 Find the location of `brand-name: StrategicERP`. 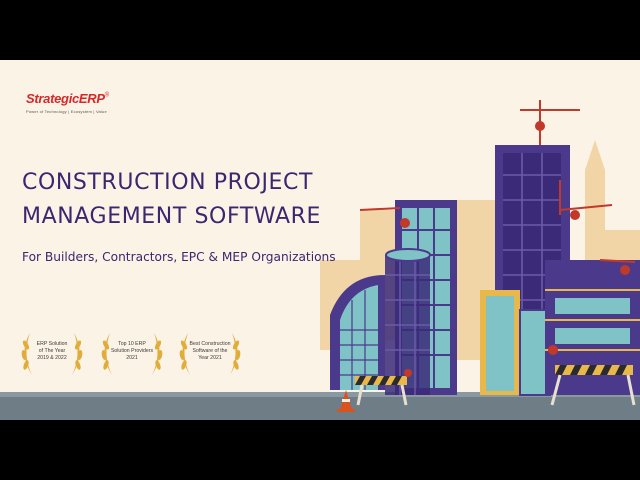

brand-name: StrategicERP is located at coordinates (65, 98).